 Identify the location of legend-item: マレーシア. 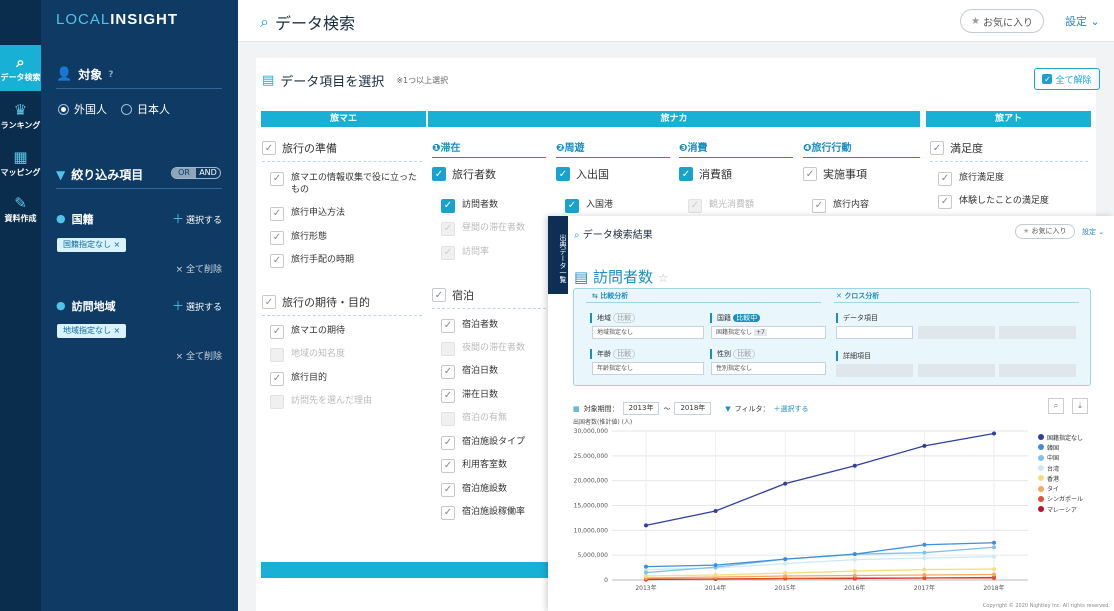
(1060, 509).